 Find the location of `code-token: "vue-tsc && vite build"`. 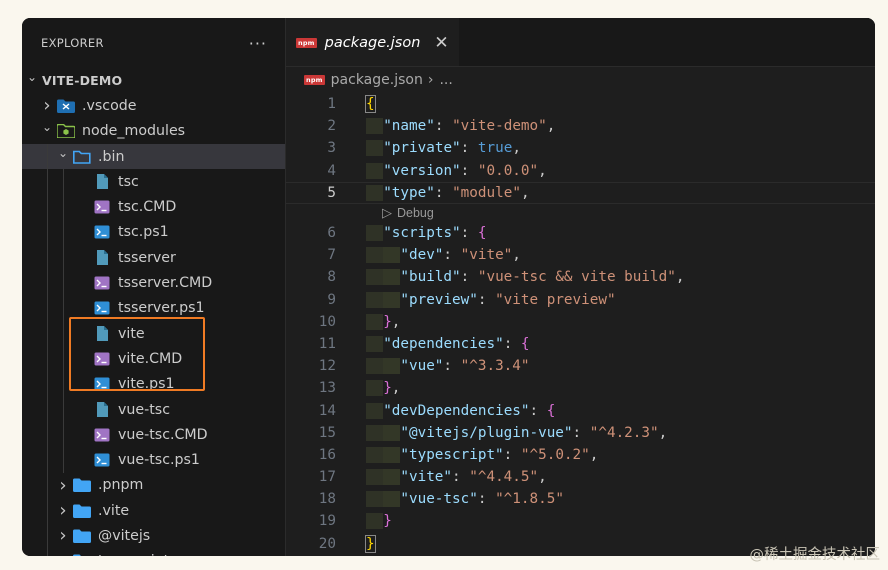

code-token: "vue-tsc && vite build" is located at coordinates (576, 277).